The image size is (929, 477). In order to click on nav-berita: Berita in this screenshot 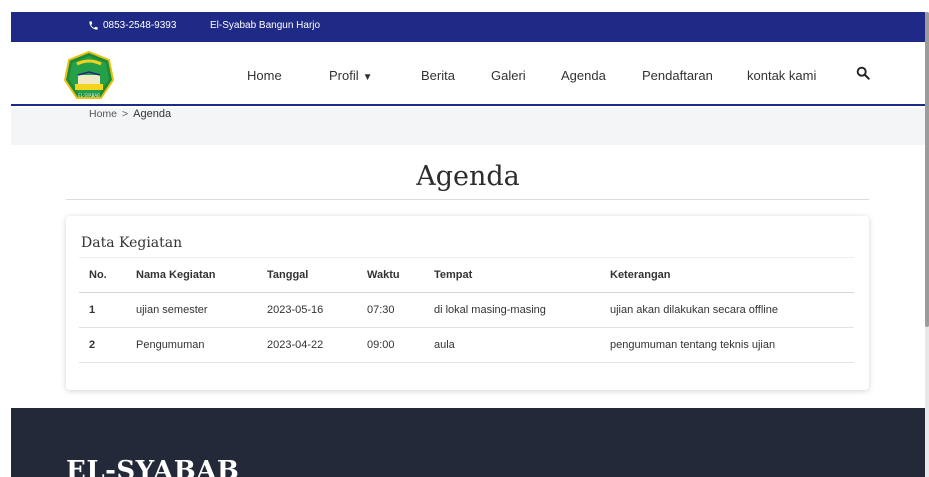, I will do `click(438, 75)`.